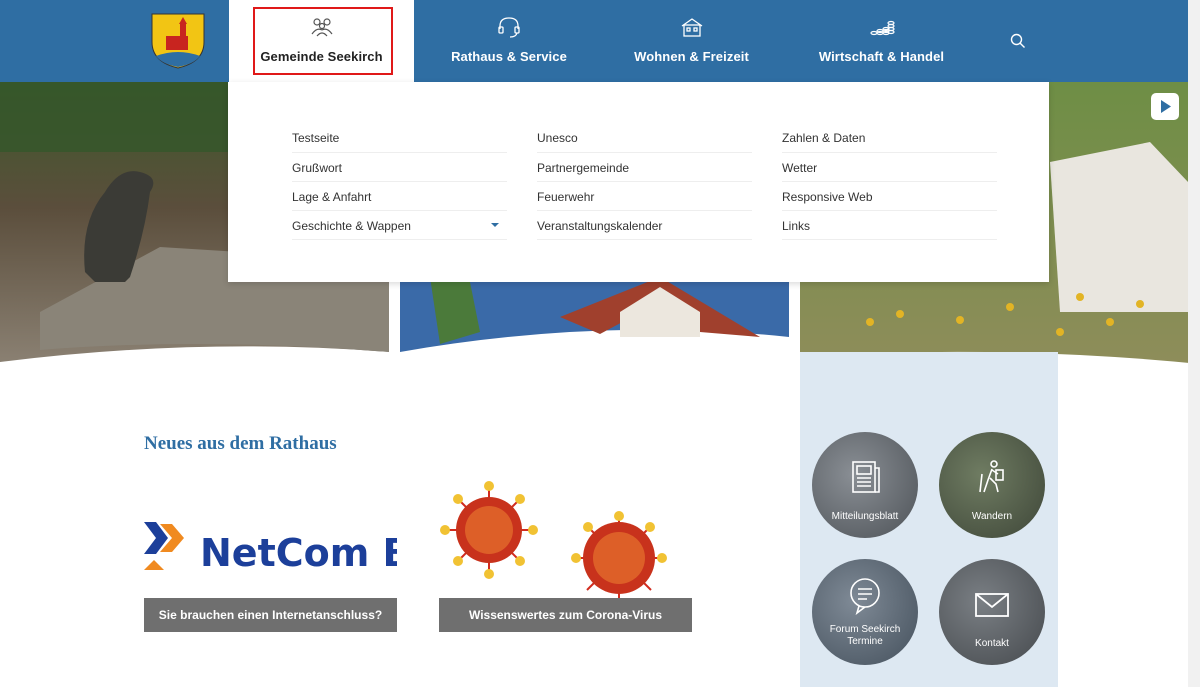 This screenshot has height=687, width=1200. What do you see at coordinates (399, 138) in the screenshot?
I see `menu-item-testseite: Testseite` at bounding box center [399, 138].